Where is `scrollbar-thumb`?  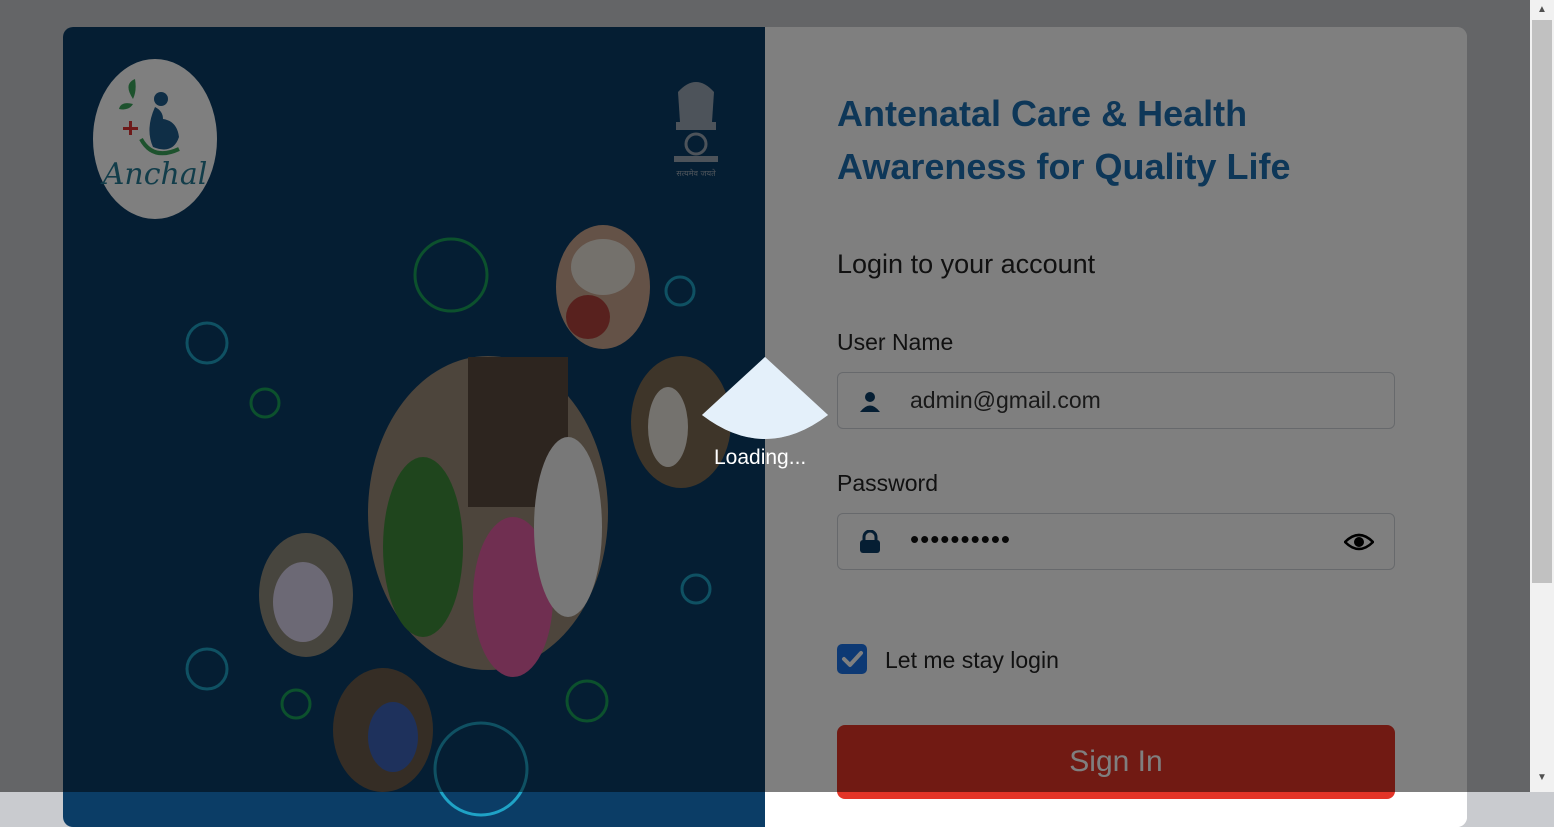
scrollbar-thumb is located at coordinates (1542, 301).